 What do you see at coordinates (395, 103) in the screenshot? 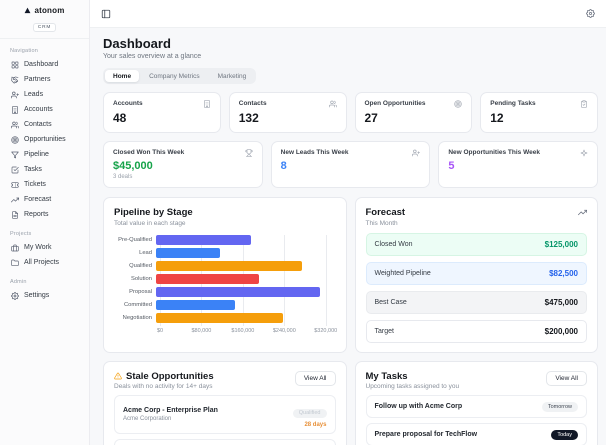
I see `stat-label: Open Opportunities` at bounding box center [395, 103].